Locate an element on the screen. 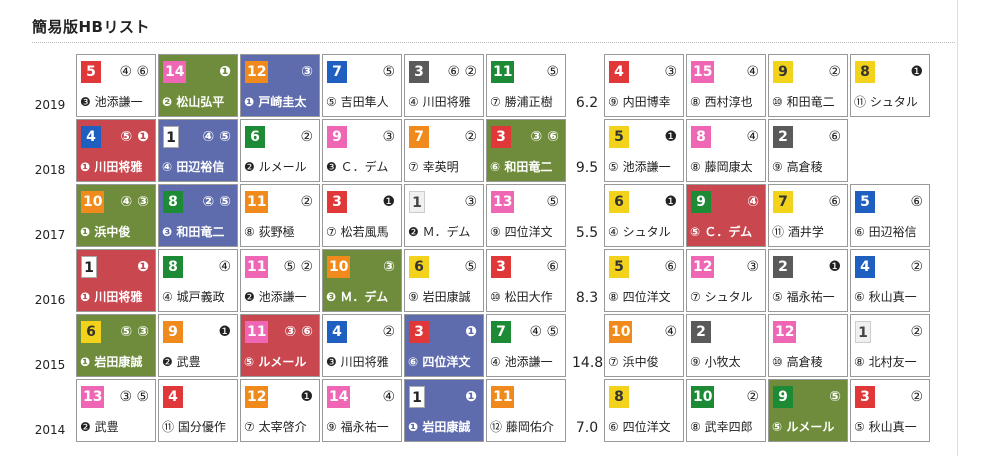 The image size is (993, 456). horse-cell-header: 6⑤ is located at coordinates (444, 267).